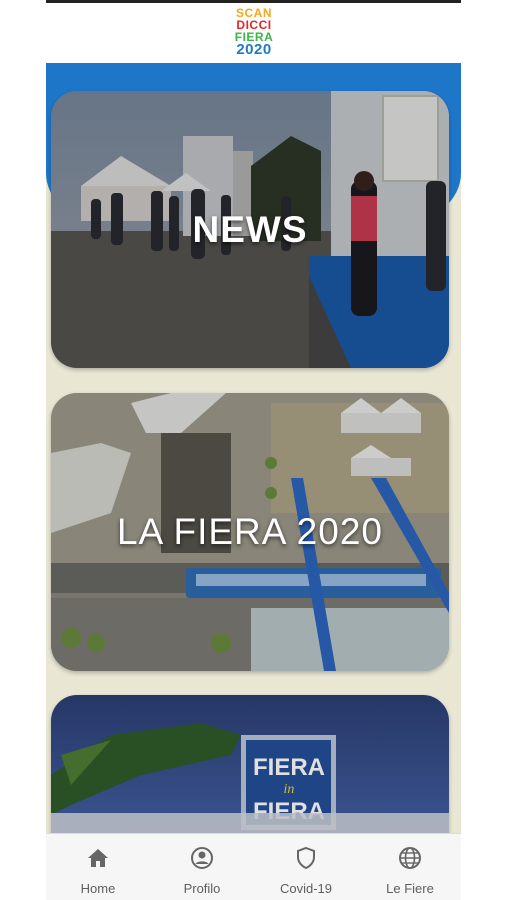 The image size is (507, 900). I want to click on la-fiera-card-title: LA FIERA 2020, so click(249, 531).